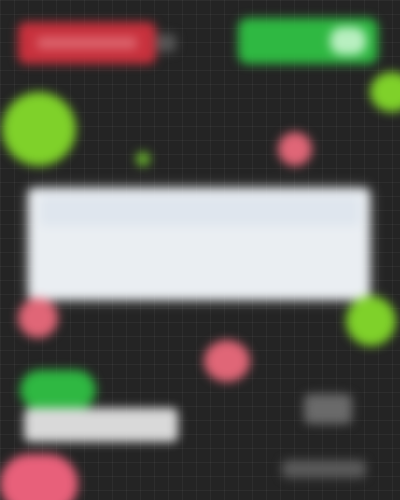 The image size is (400, 500). What do you see at coordinates (58, 390) in the screenshot?
I see `green-pill-bottom` at bounding box center [58, 390].